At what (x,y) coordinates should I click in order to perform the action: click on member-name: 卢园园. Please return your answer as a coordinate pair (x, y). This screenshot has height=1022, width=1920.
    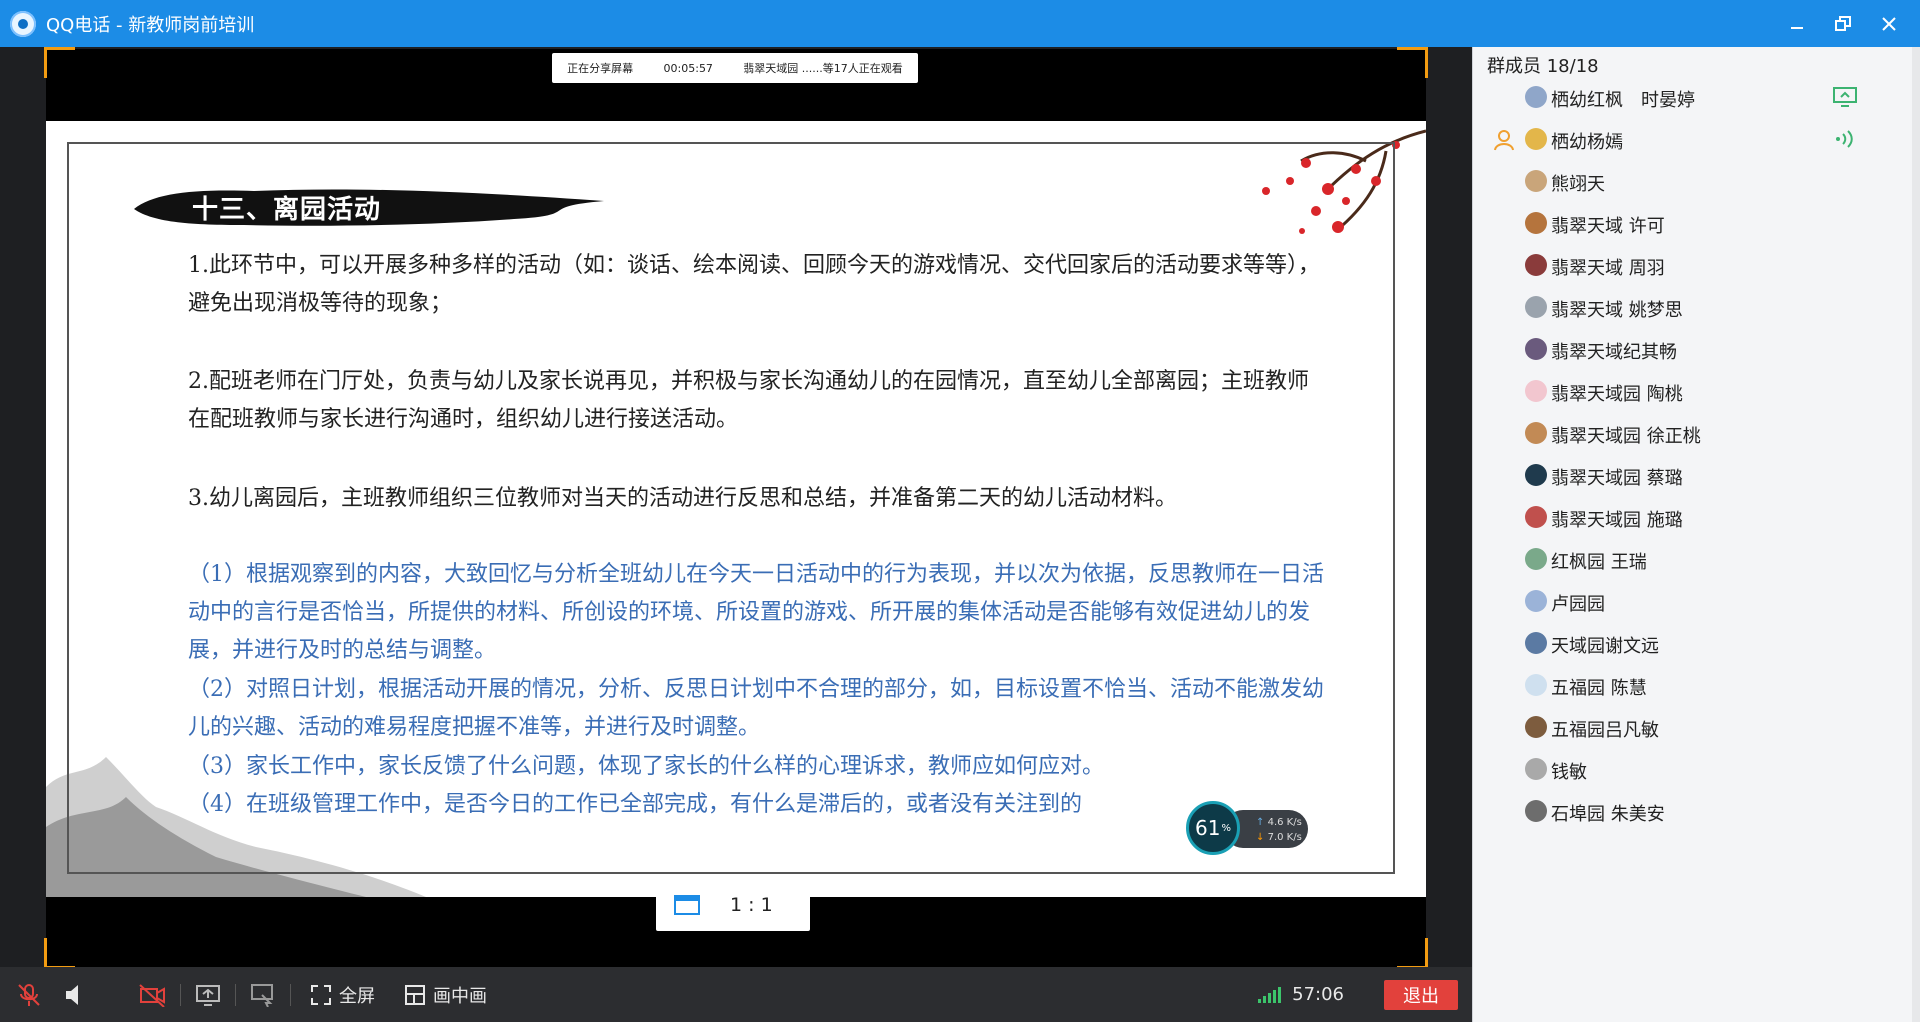
    Looking at the image, I should click on (1578, 604).